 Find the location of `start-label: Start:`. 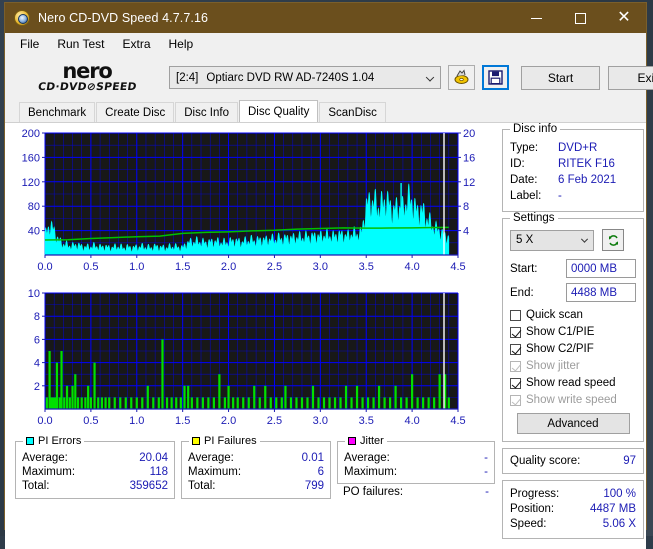

start-label: Start: is located at coordinates (524, 268).